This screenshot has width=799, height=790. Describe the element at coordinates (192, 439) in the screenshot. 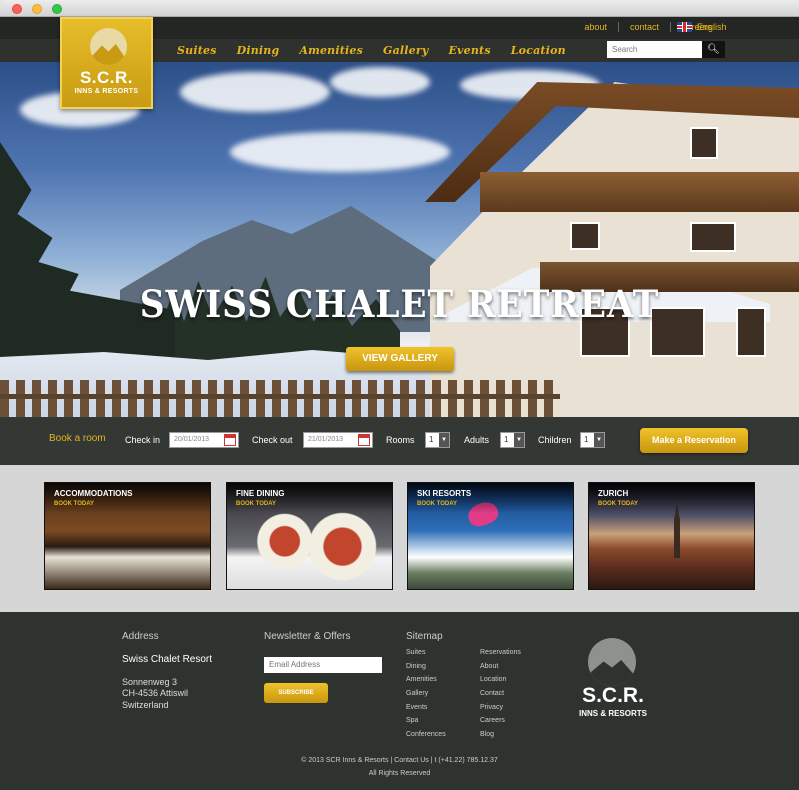

I see `checkin-date-value: 20/01/2013` at that location.